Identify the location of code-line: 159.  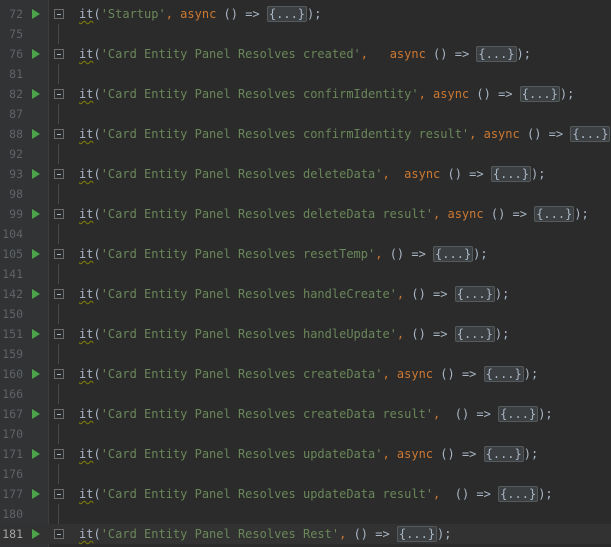
(305, 354).